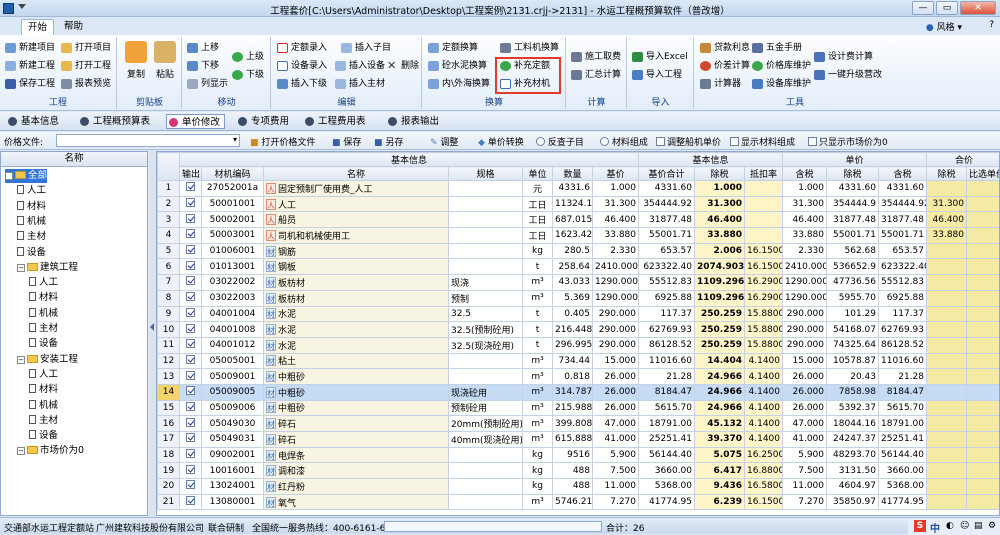 The width and height of the screenshot is (1000, 535). Describe the element at coordinates (486, 204) in the screenshot. I see `spec` at that location.